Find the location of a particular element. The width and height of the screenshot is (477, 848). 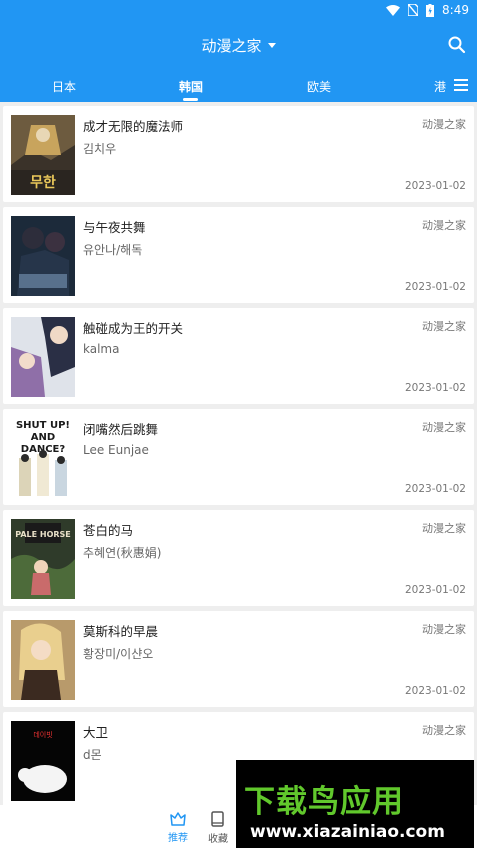

comic-cover: PALE HORSE is located at coordinates (43, 559).